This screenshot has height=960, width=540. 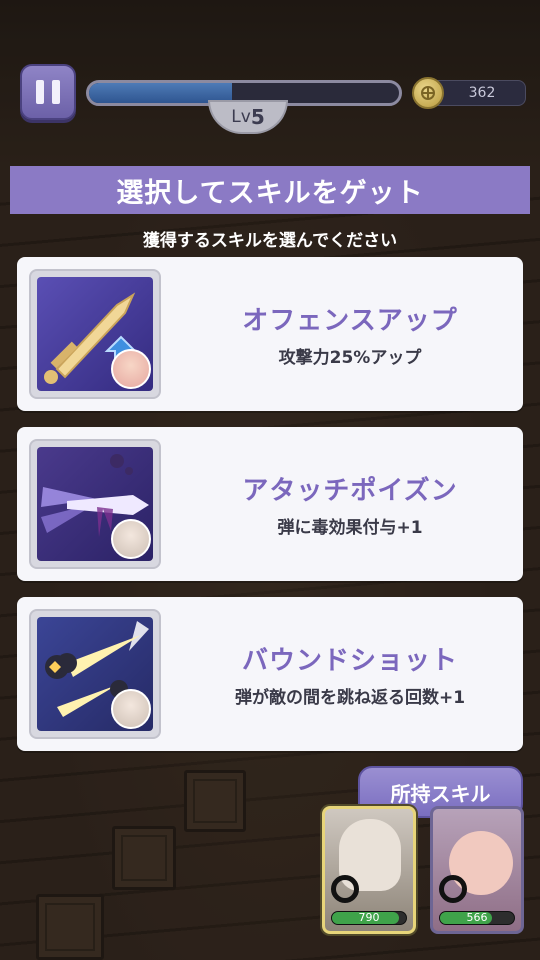 I want to click on skill-description: 弾が敵の間を跳ね返る回数+1, so click(x=350, y=698).